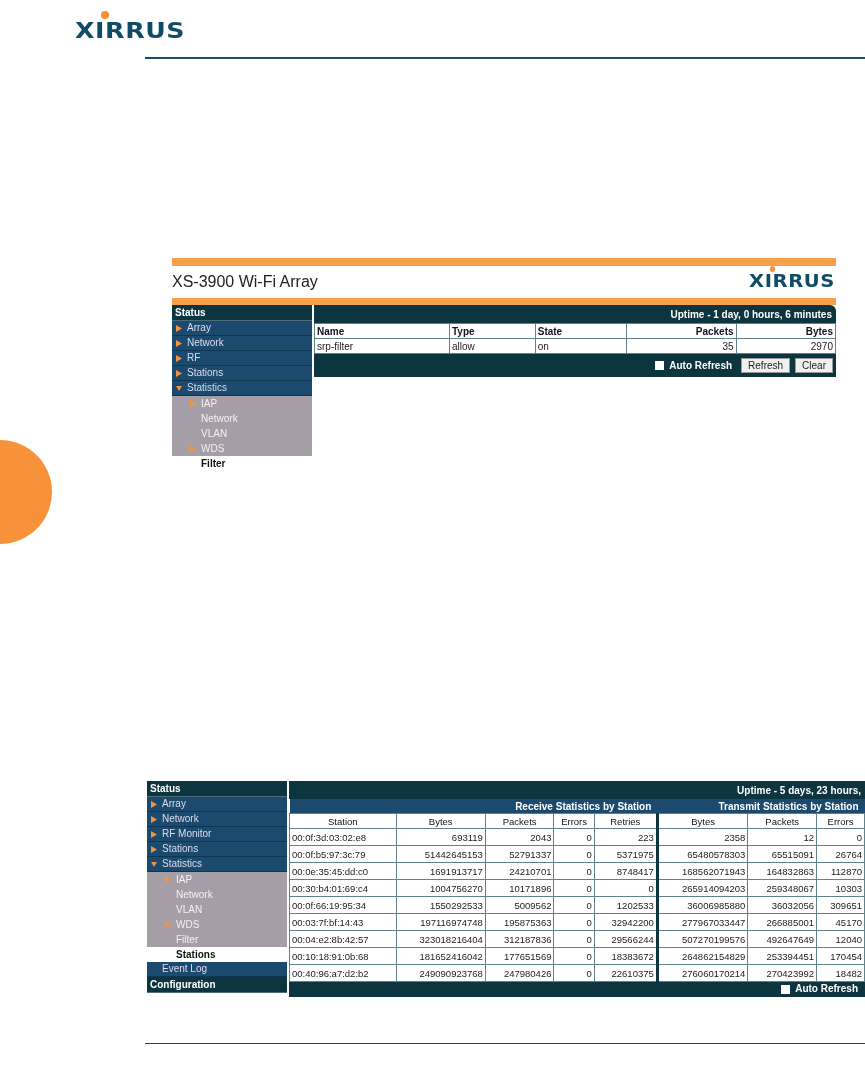 This screenshot has width=865, height=1077. What do you see at coordinates (217, 834) in the screenshot?
I see `nav-item: RF Monitor` at bounding box center [217, 834].